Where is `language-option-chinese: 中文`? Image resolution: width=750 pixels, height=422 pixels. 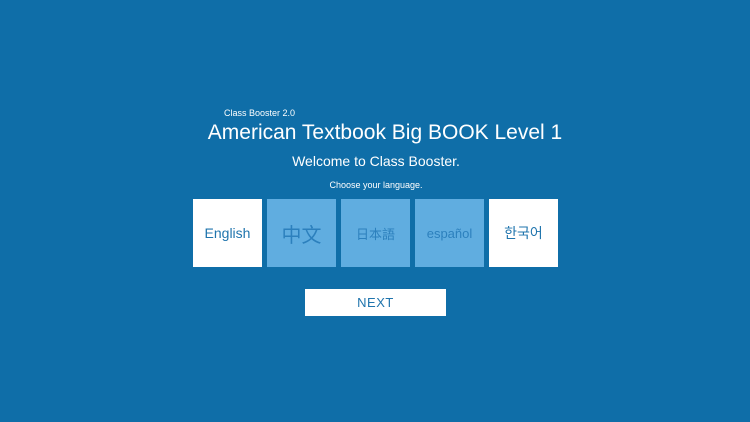
language-option-chinese: 中文 is located at coordinates (301, 233).